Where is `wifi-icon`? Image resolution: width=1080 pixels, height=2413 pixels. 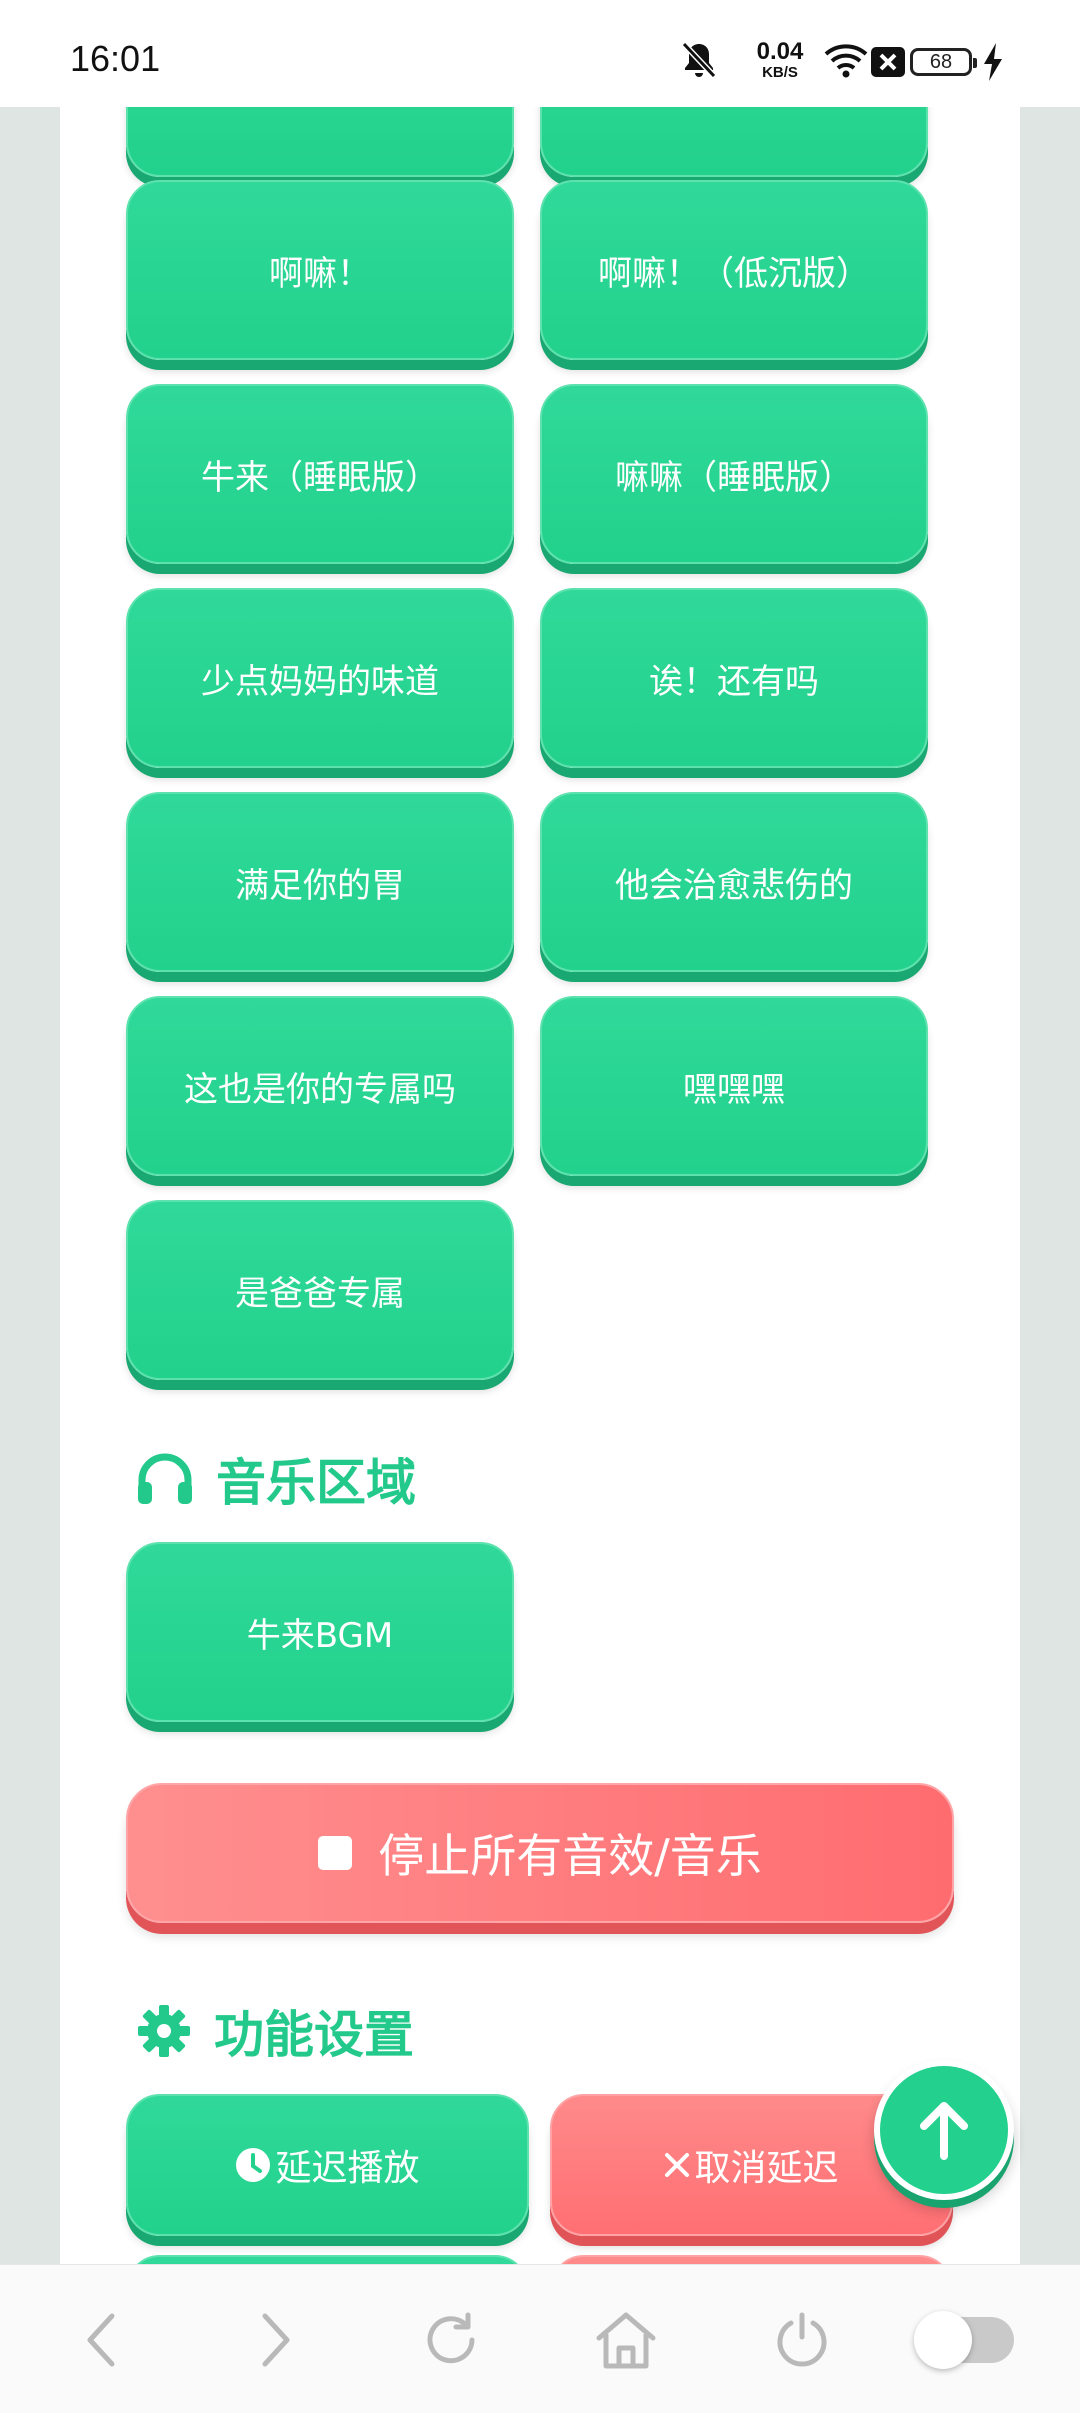 wifi-icon is located at coordinates (846, 61).